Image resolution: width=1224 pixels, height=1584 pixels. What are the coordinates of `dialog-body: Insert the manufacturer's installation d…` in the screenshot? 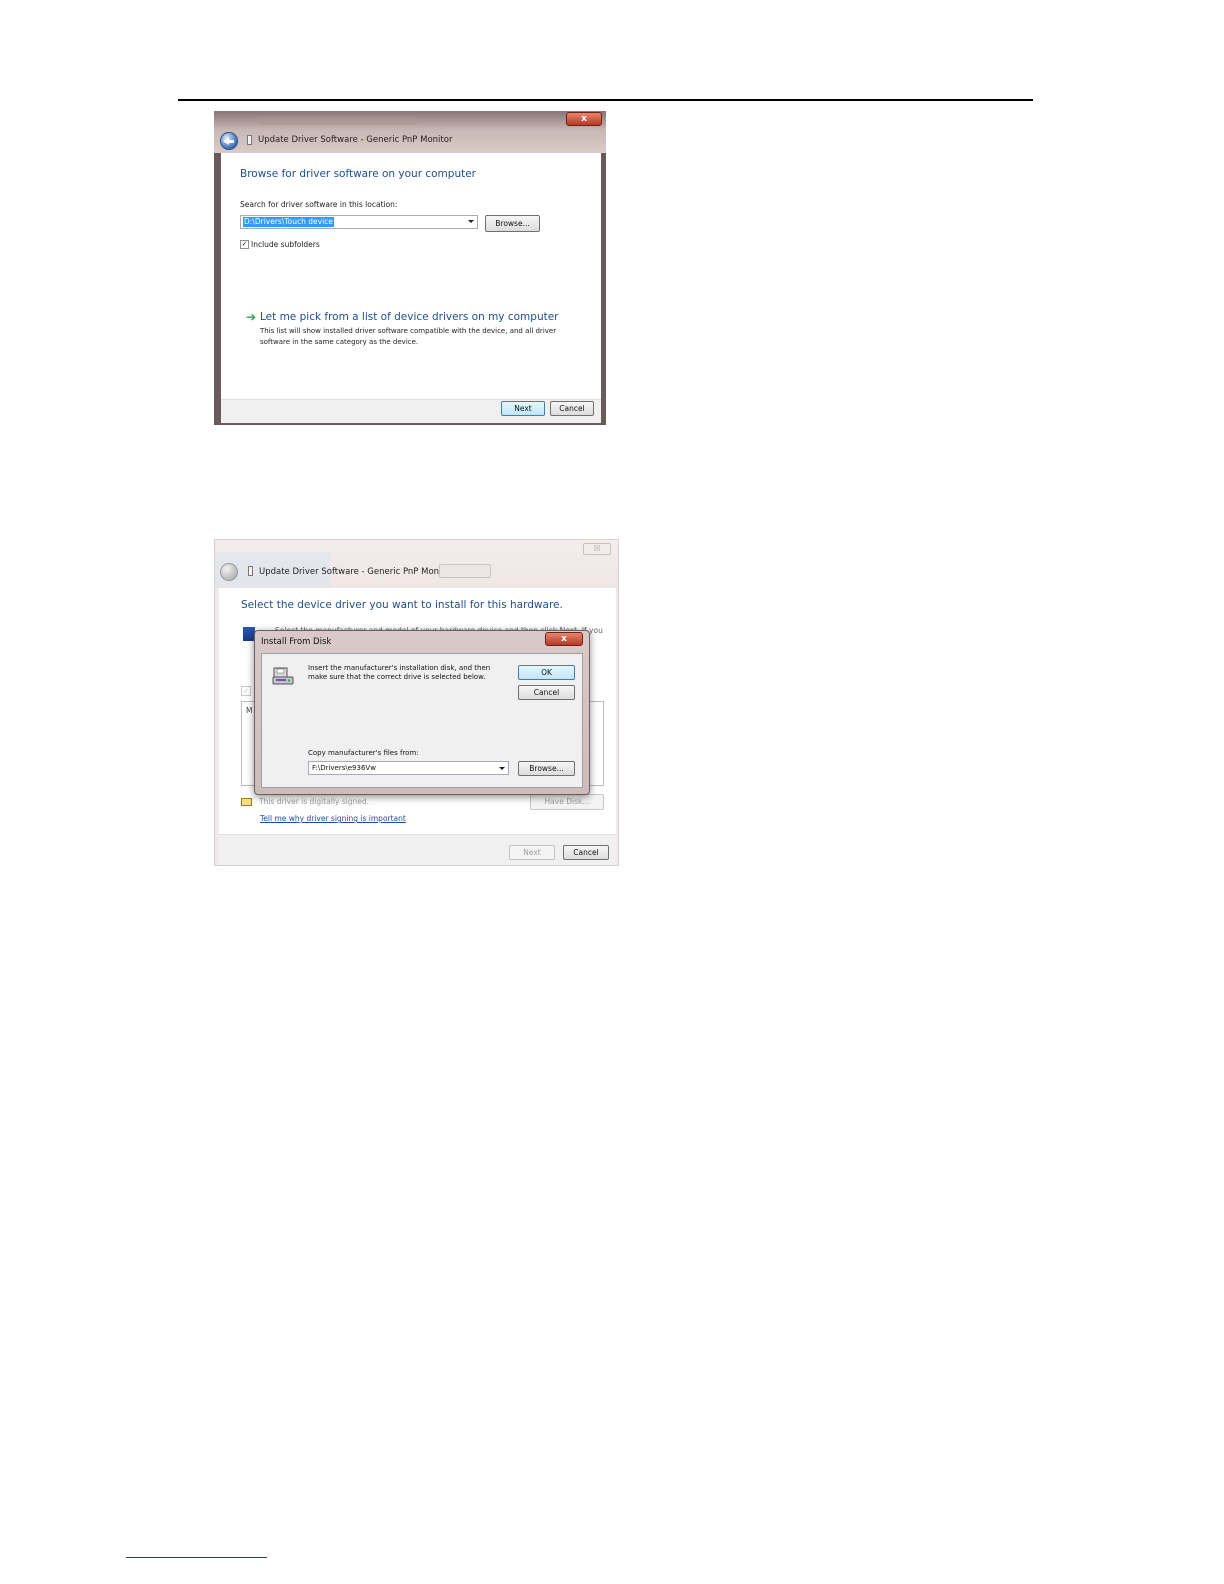 It's located at (422, 720).